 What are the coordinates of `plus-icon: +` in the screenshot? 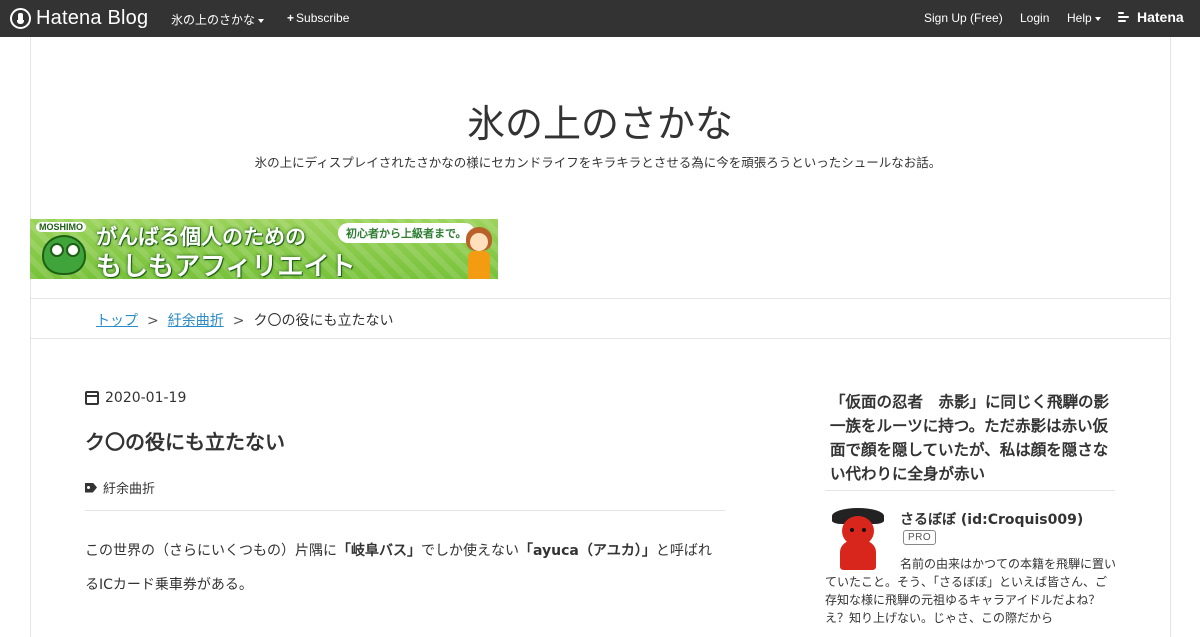 It's located at (291, 18).